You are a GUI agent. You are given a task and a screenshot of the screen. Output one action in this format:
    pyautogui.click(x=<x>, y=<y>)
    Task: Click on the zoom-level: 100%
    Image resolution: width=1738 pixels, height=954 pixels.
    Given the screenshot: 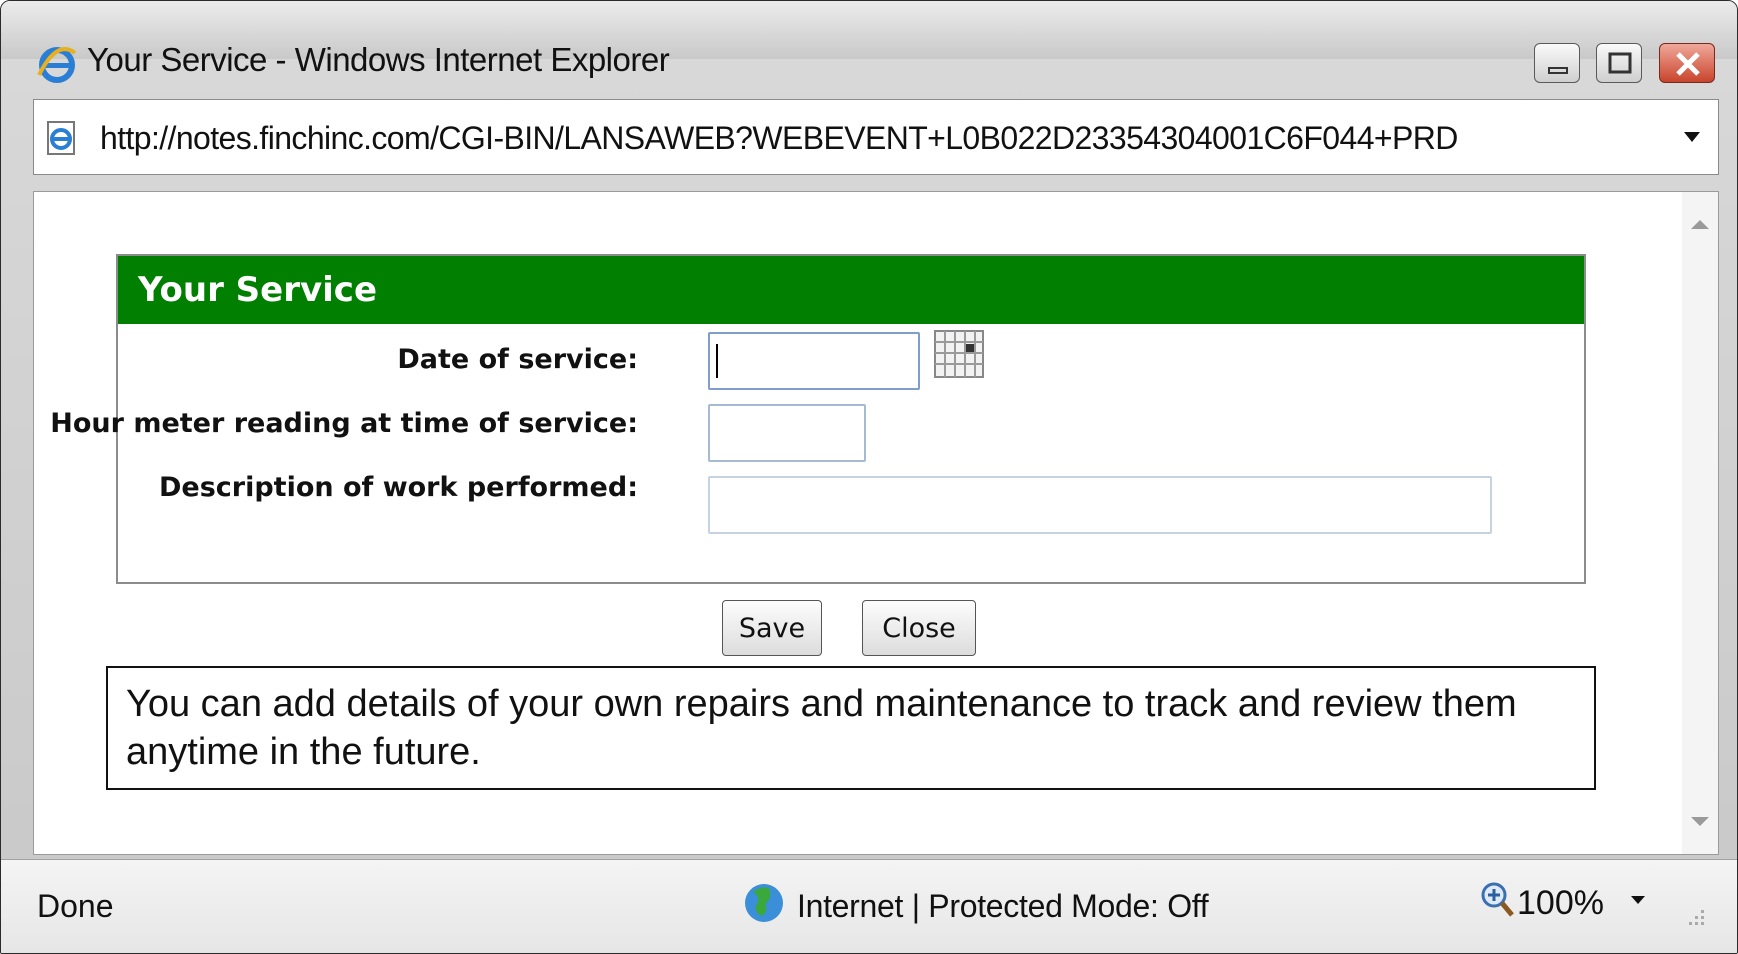 What is the action you would take?
    pyautogui.click(x=1560, y=903)
    